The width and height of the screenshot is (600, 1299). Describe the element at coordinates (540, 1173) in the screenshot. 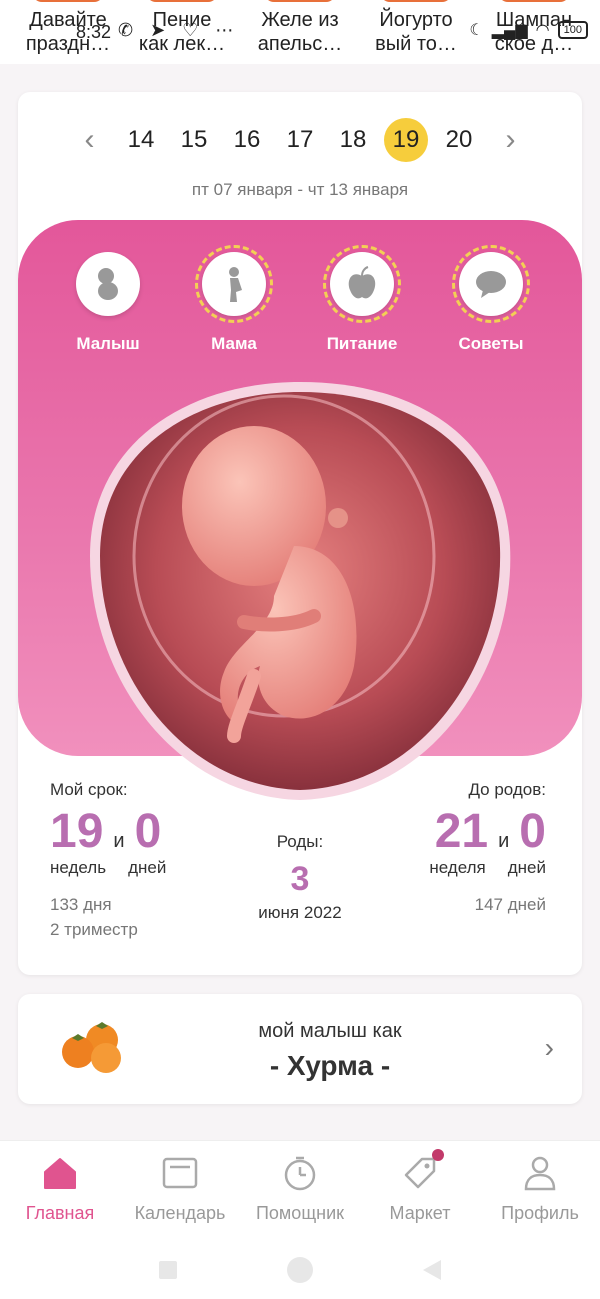

I see `profile-icon` at that location.